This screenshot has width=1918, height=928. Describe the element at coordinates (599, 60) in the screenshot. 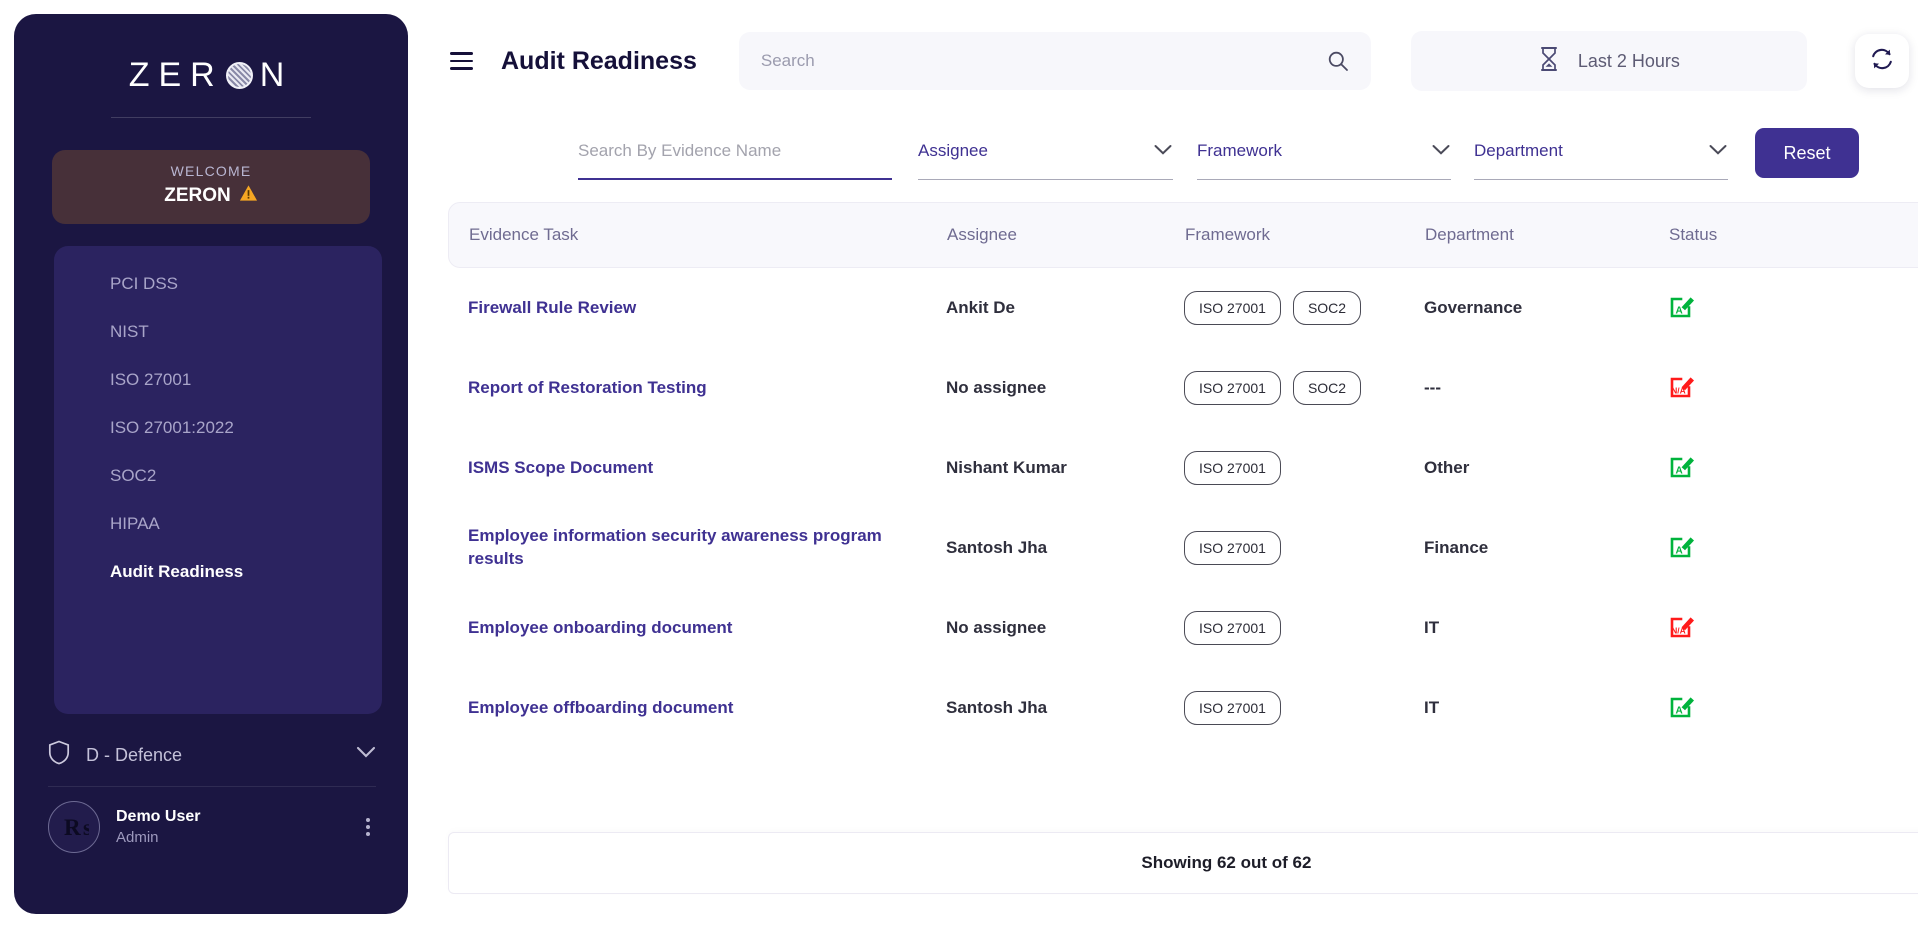

I see `page-title: Audit Readiness` at that location.